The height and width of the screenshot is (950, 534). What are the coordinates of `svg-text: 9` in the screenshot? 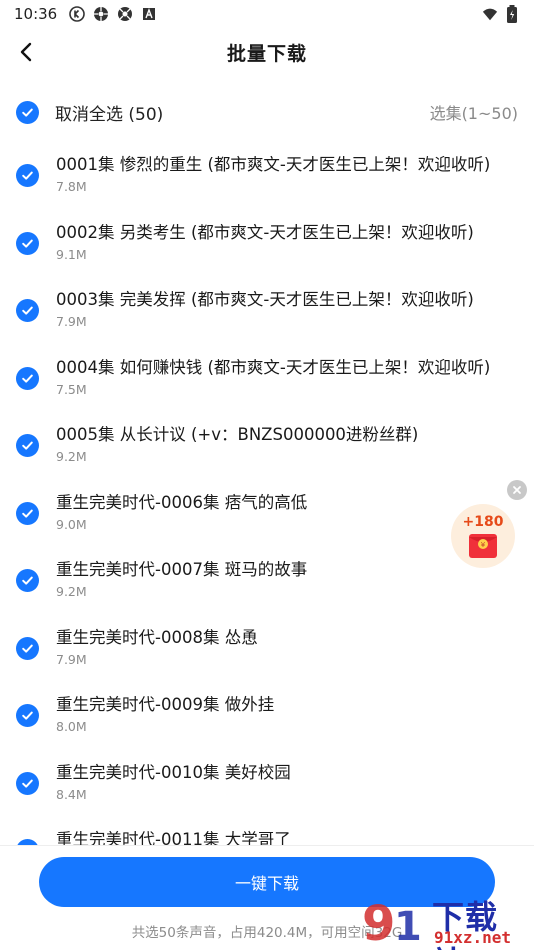 It's located at (378, 922).